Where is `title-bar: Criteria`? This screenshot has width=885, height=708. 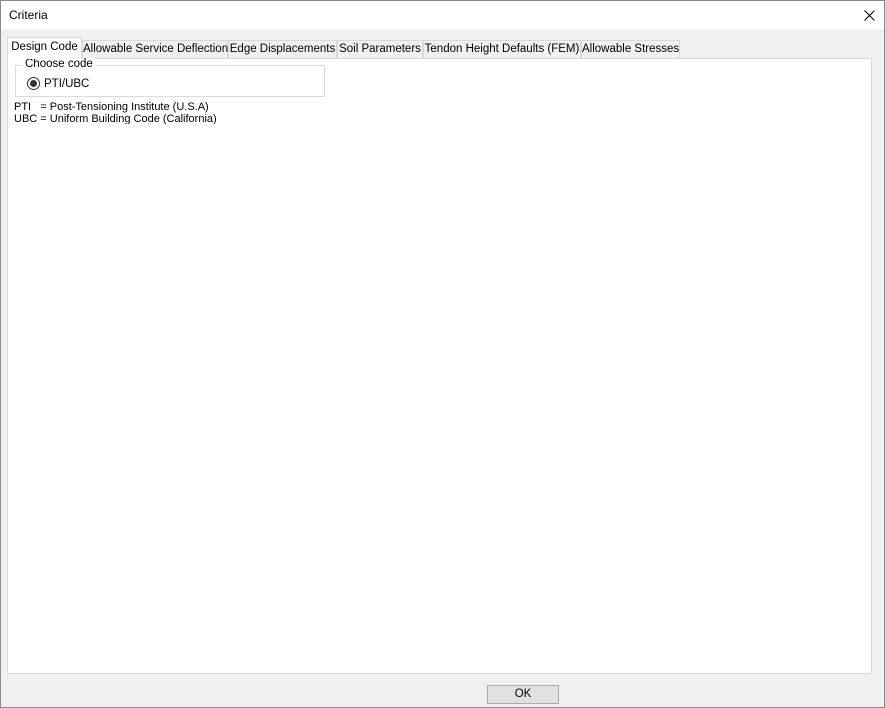
title-bar: Criteria is located at coordinates (442, 15).